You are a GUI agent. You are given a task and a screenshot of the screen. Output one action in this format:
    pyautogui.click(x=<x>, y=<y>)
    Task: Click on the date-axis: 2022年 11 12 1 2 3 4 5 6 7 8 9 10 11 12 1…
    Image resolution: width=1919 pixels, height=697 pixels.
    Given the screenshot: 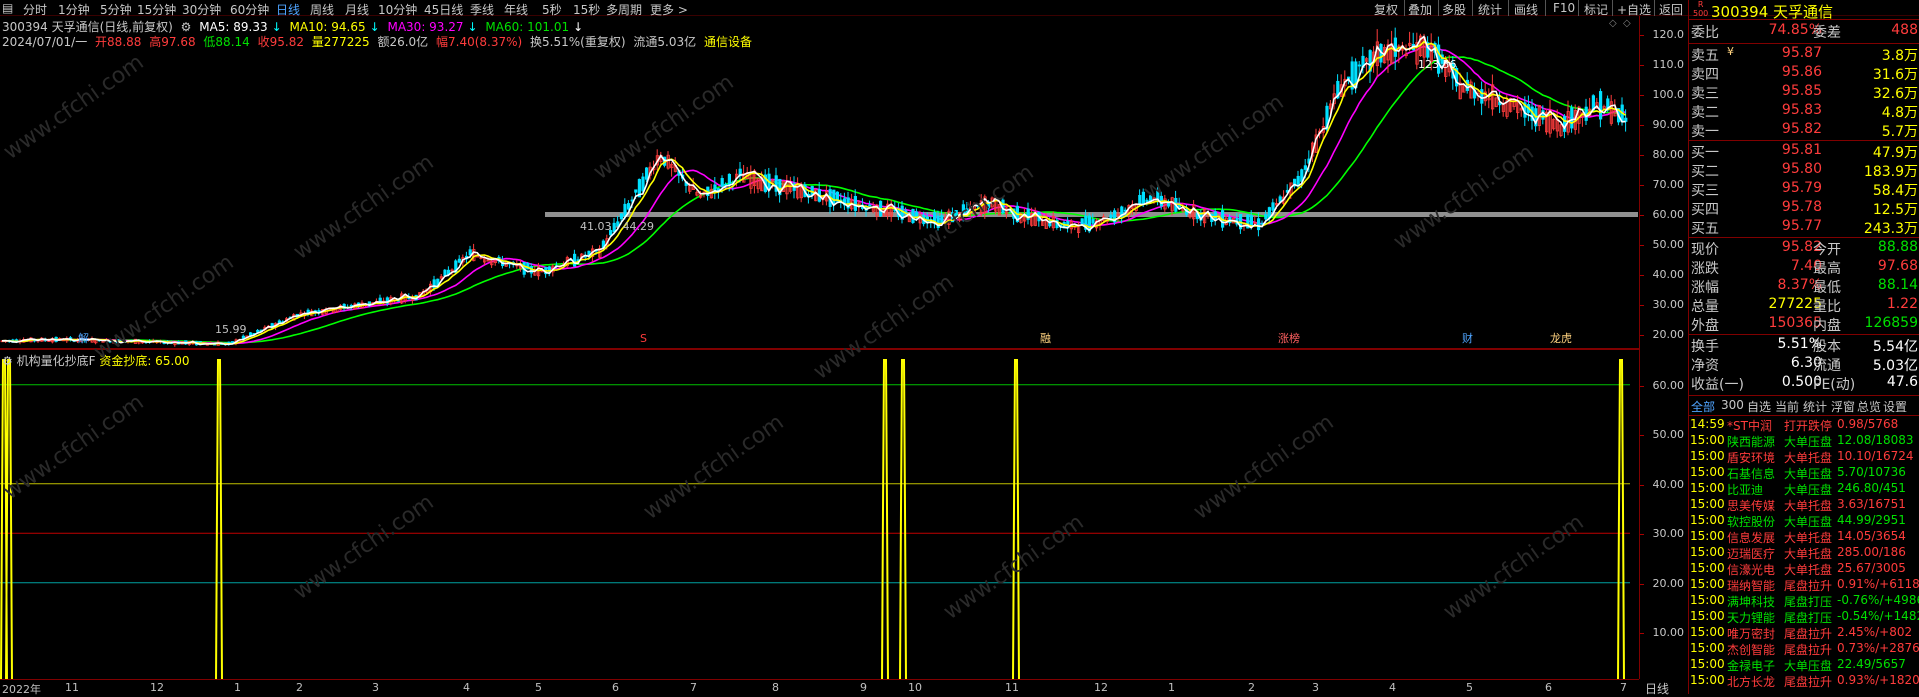 What is the action you would take?
    pyautogui.click(x=819, y=687)
    